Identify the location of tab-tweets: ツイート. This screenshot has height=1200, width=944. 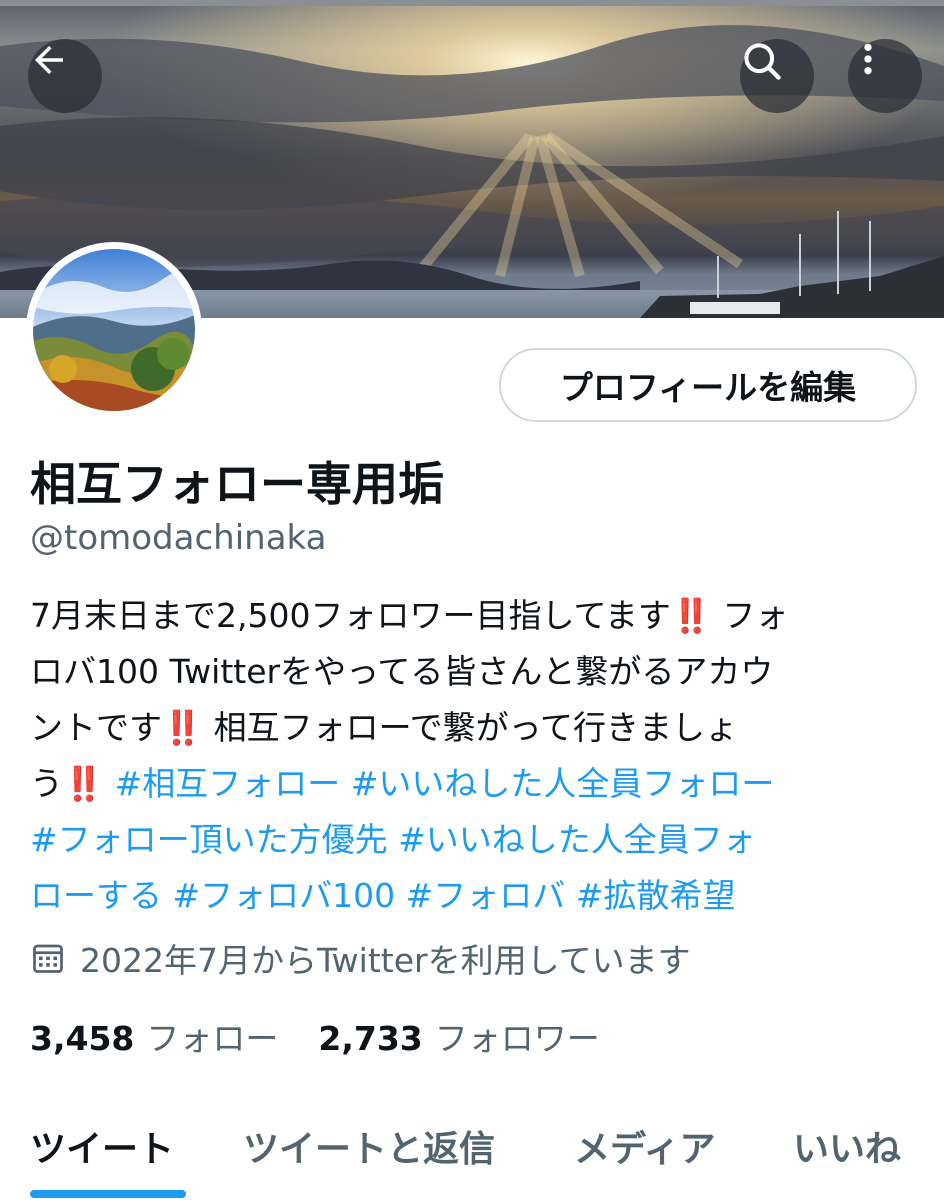
(102, 1146).